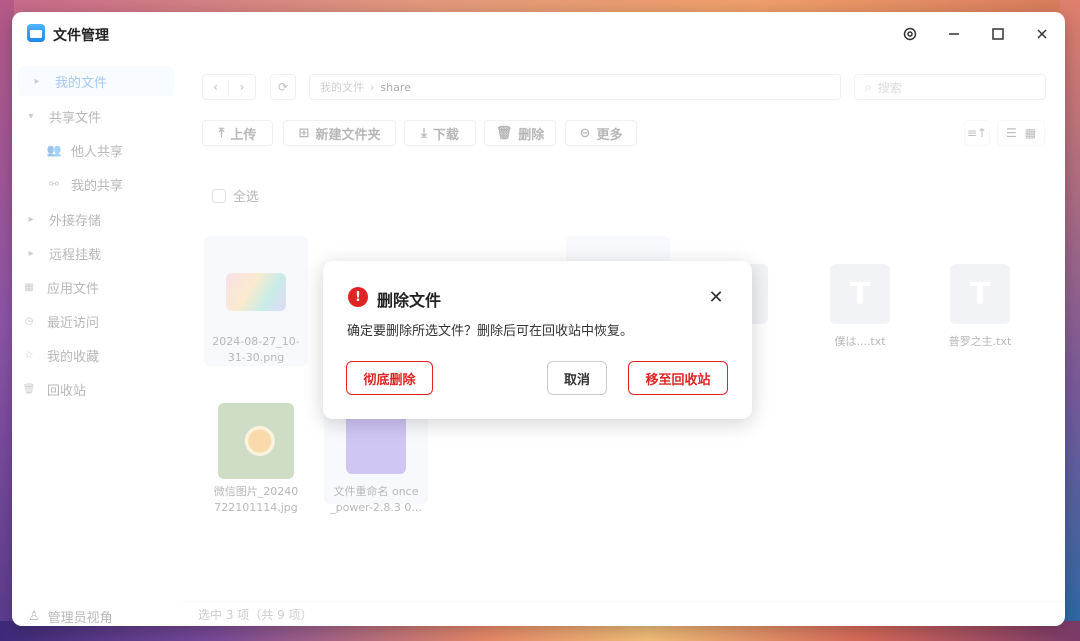 The height and width of the screenshot is (641, 1080). Describe the element at coordinates (31, 116) in the screenshot. I see `caret-down-icon: ▾` at that location.